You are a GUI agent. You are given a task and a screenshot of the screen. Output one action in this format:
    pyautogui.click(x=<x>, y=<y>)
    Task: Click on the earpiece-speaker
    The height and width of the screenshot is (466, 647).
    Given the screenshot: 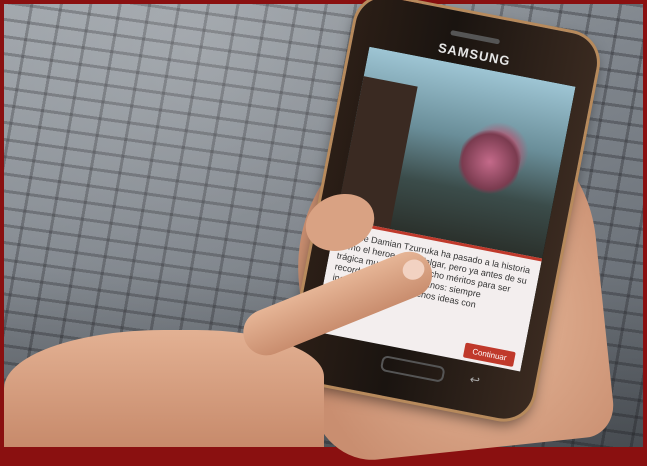 What is the action you would take?
    pyautogui.click(x=475, y=37)
    